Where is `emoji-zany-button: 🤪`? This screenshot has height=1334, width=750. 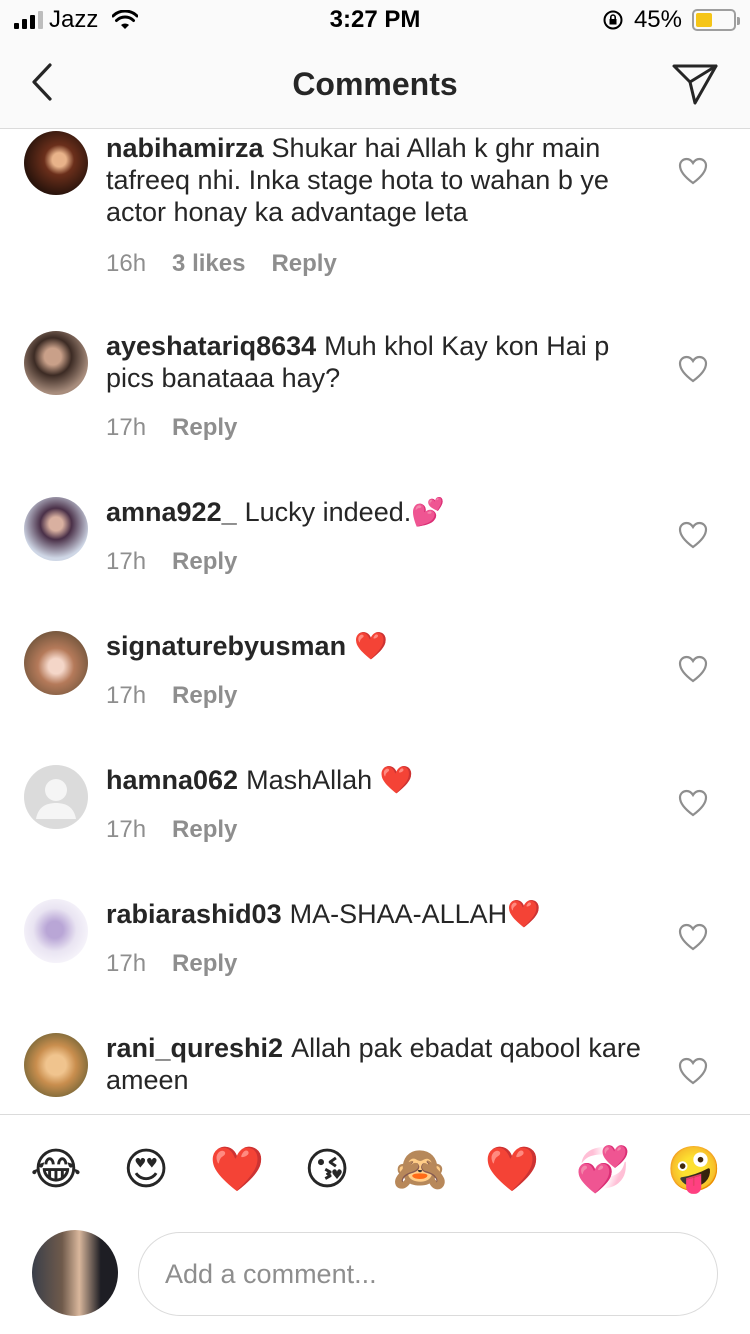 emoji-zany-button: 🤪 is located at coordinates (694, 1170).